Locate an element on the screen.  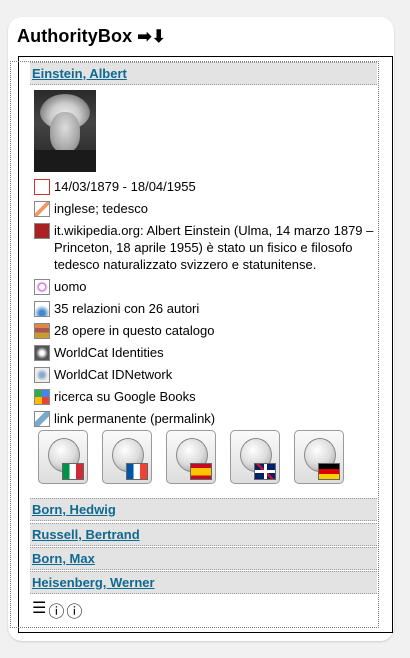
works-text: 28 opere in questo catalogo is located at coordinates (216, 330).